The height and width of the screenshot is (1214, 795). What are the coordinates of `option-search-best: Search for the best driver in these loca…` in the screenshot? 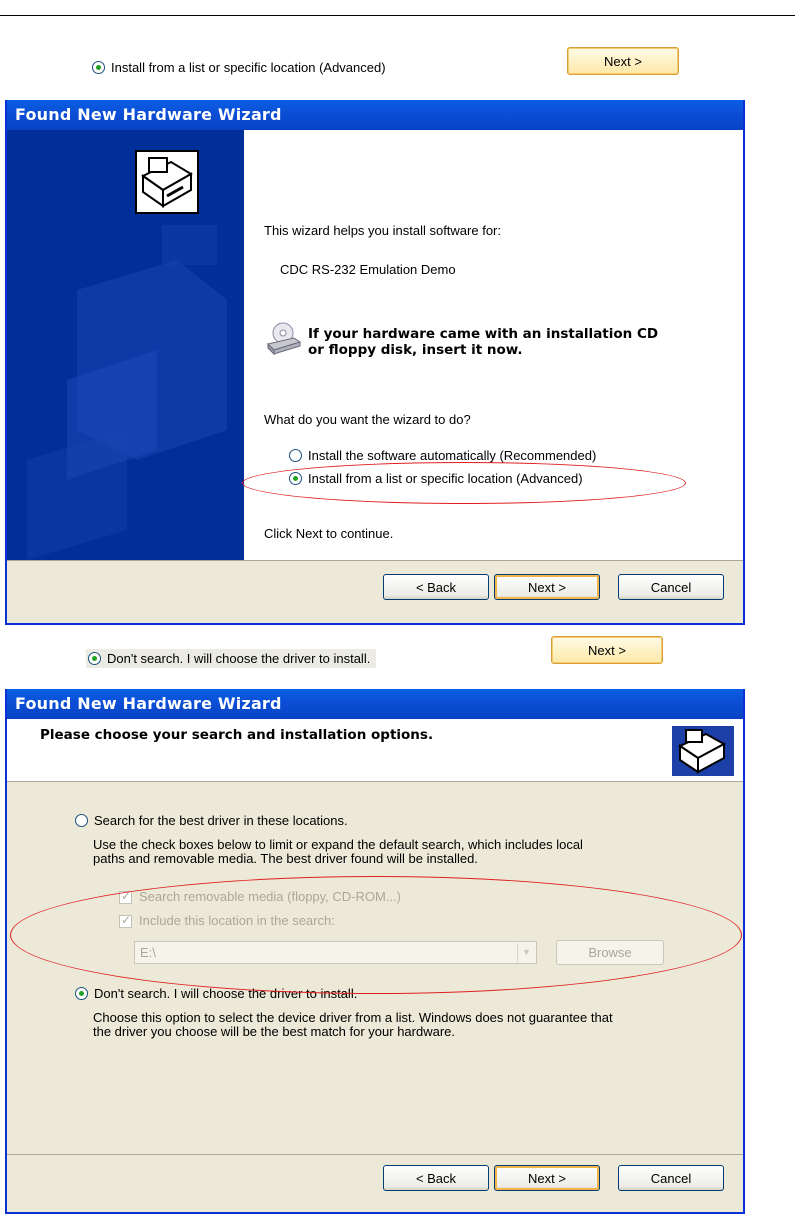 It's located at (211, 820).